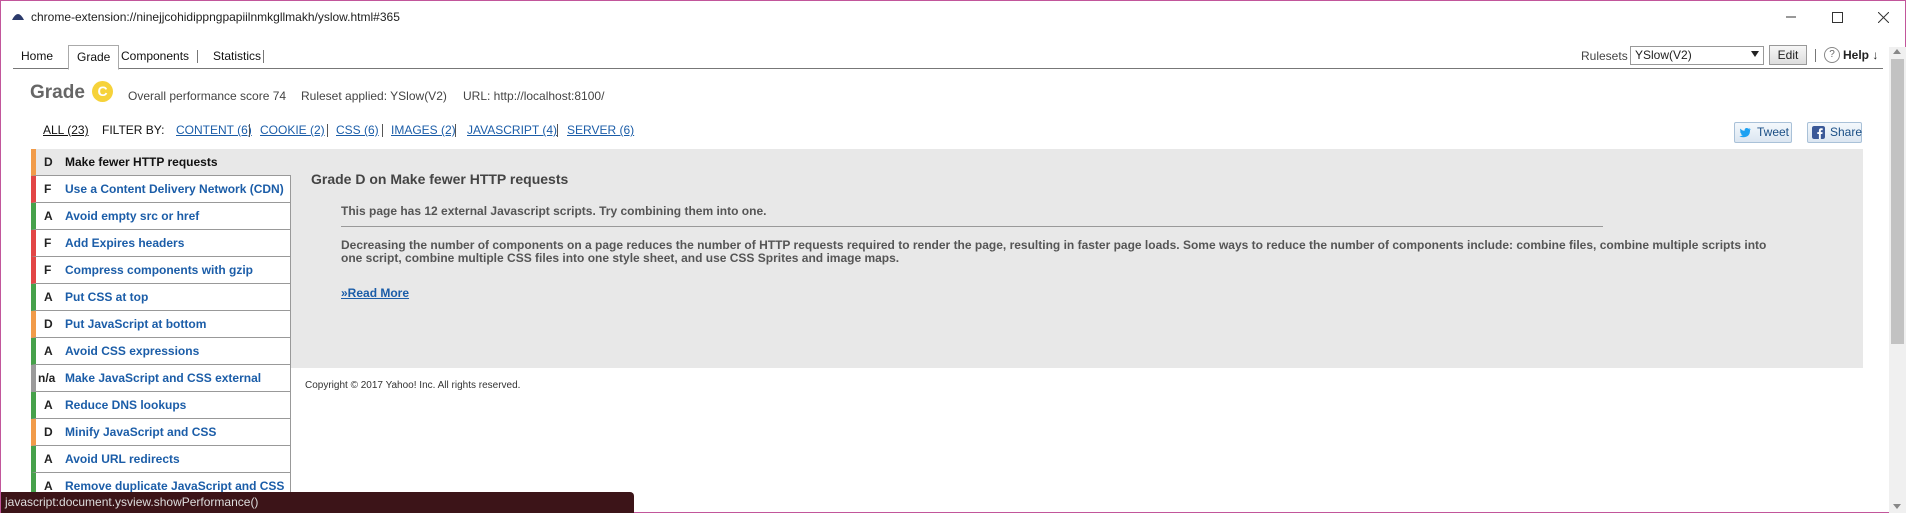 Image resolution: width=1906 pixels, height=513 pixels. I want to click on tab-components: Components, so click(155, 57).